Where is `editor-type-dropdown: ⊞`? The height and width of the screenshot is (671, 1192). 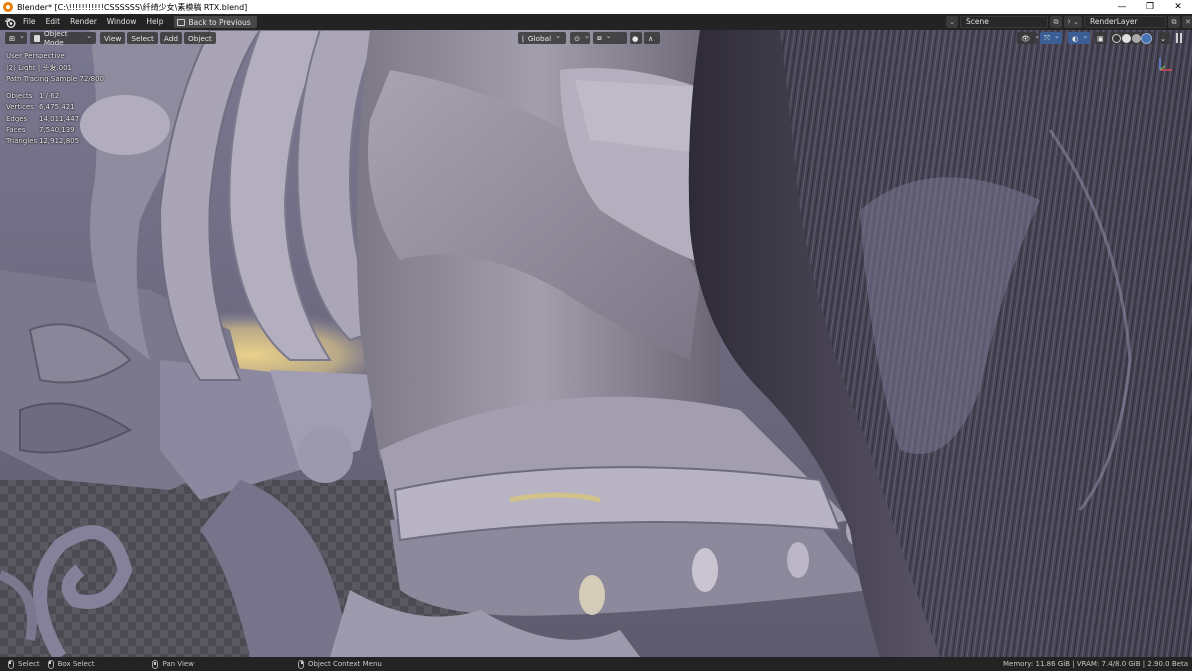
editor-type-dropdown: ⊞ is located at coordinates (16, 38).